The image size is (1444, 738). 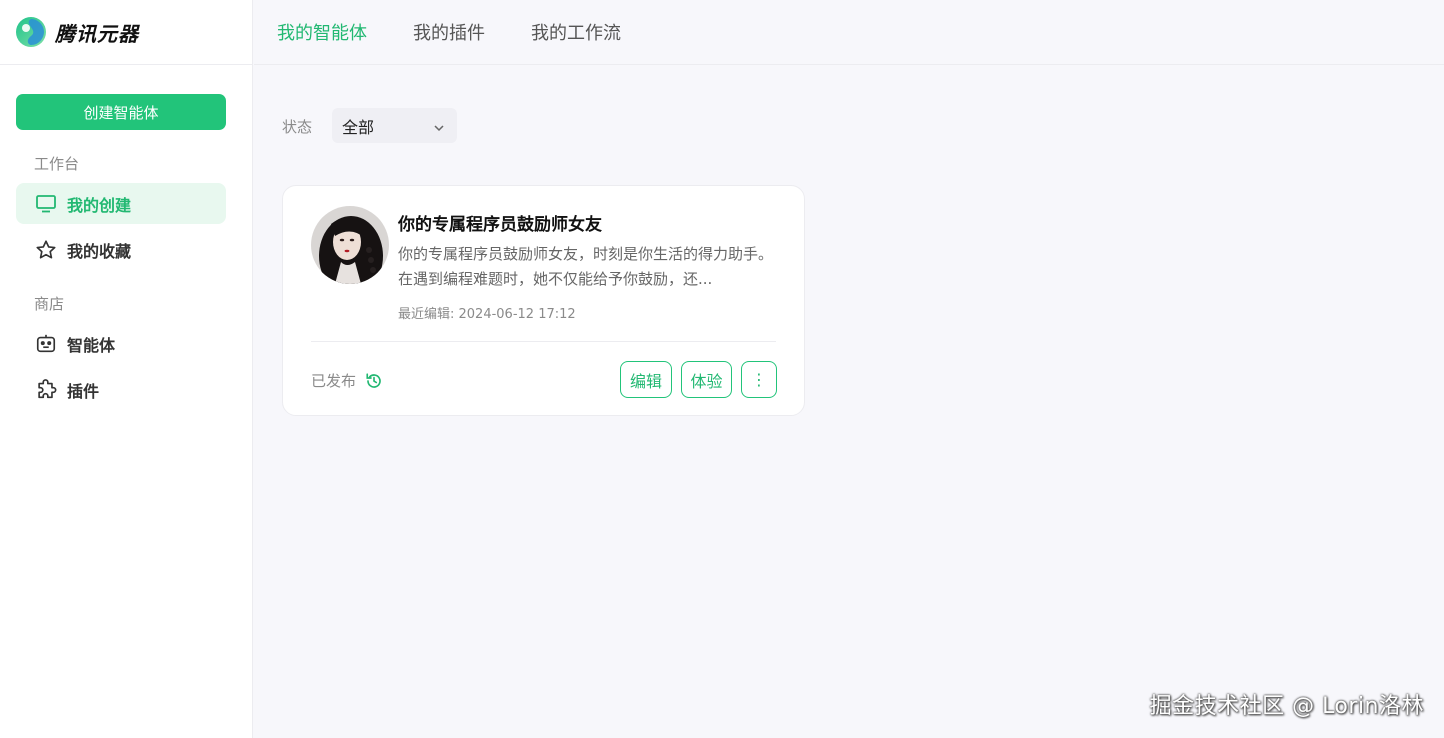 I want to click on more-vertical-icon: ⋮, so click(x=759, y=379).